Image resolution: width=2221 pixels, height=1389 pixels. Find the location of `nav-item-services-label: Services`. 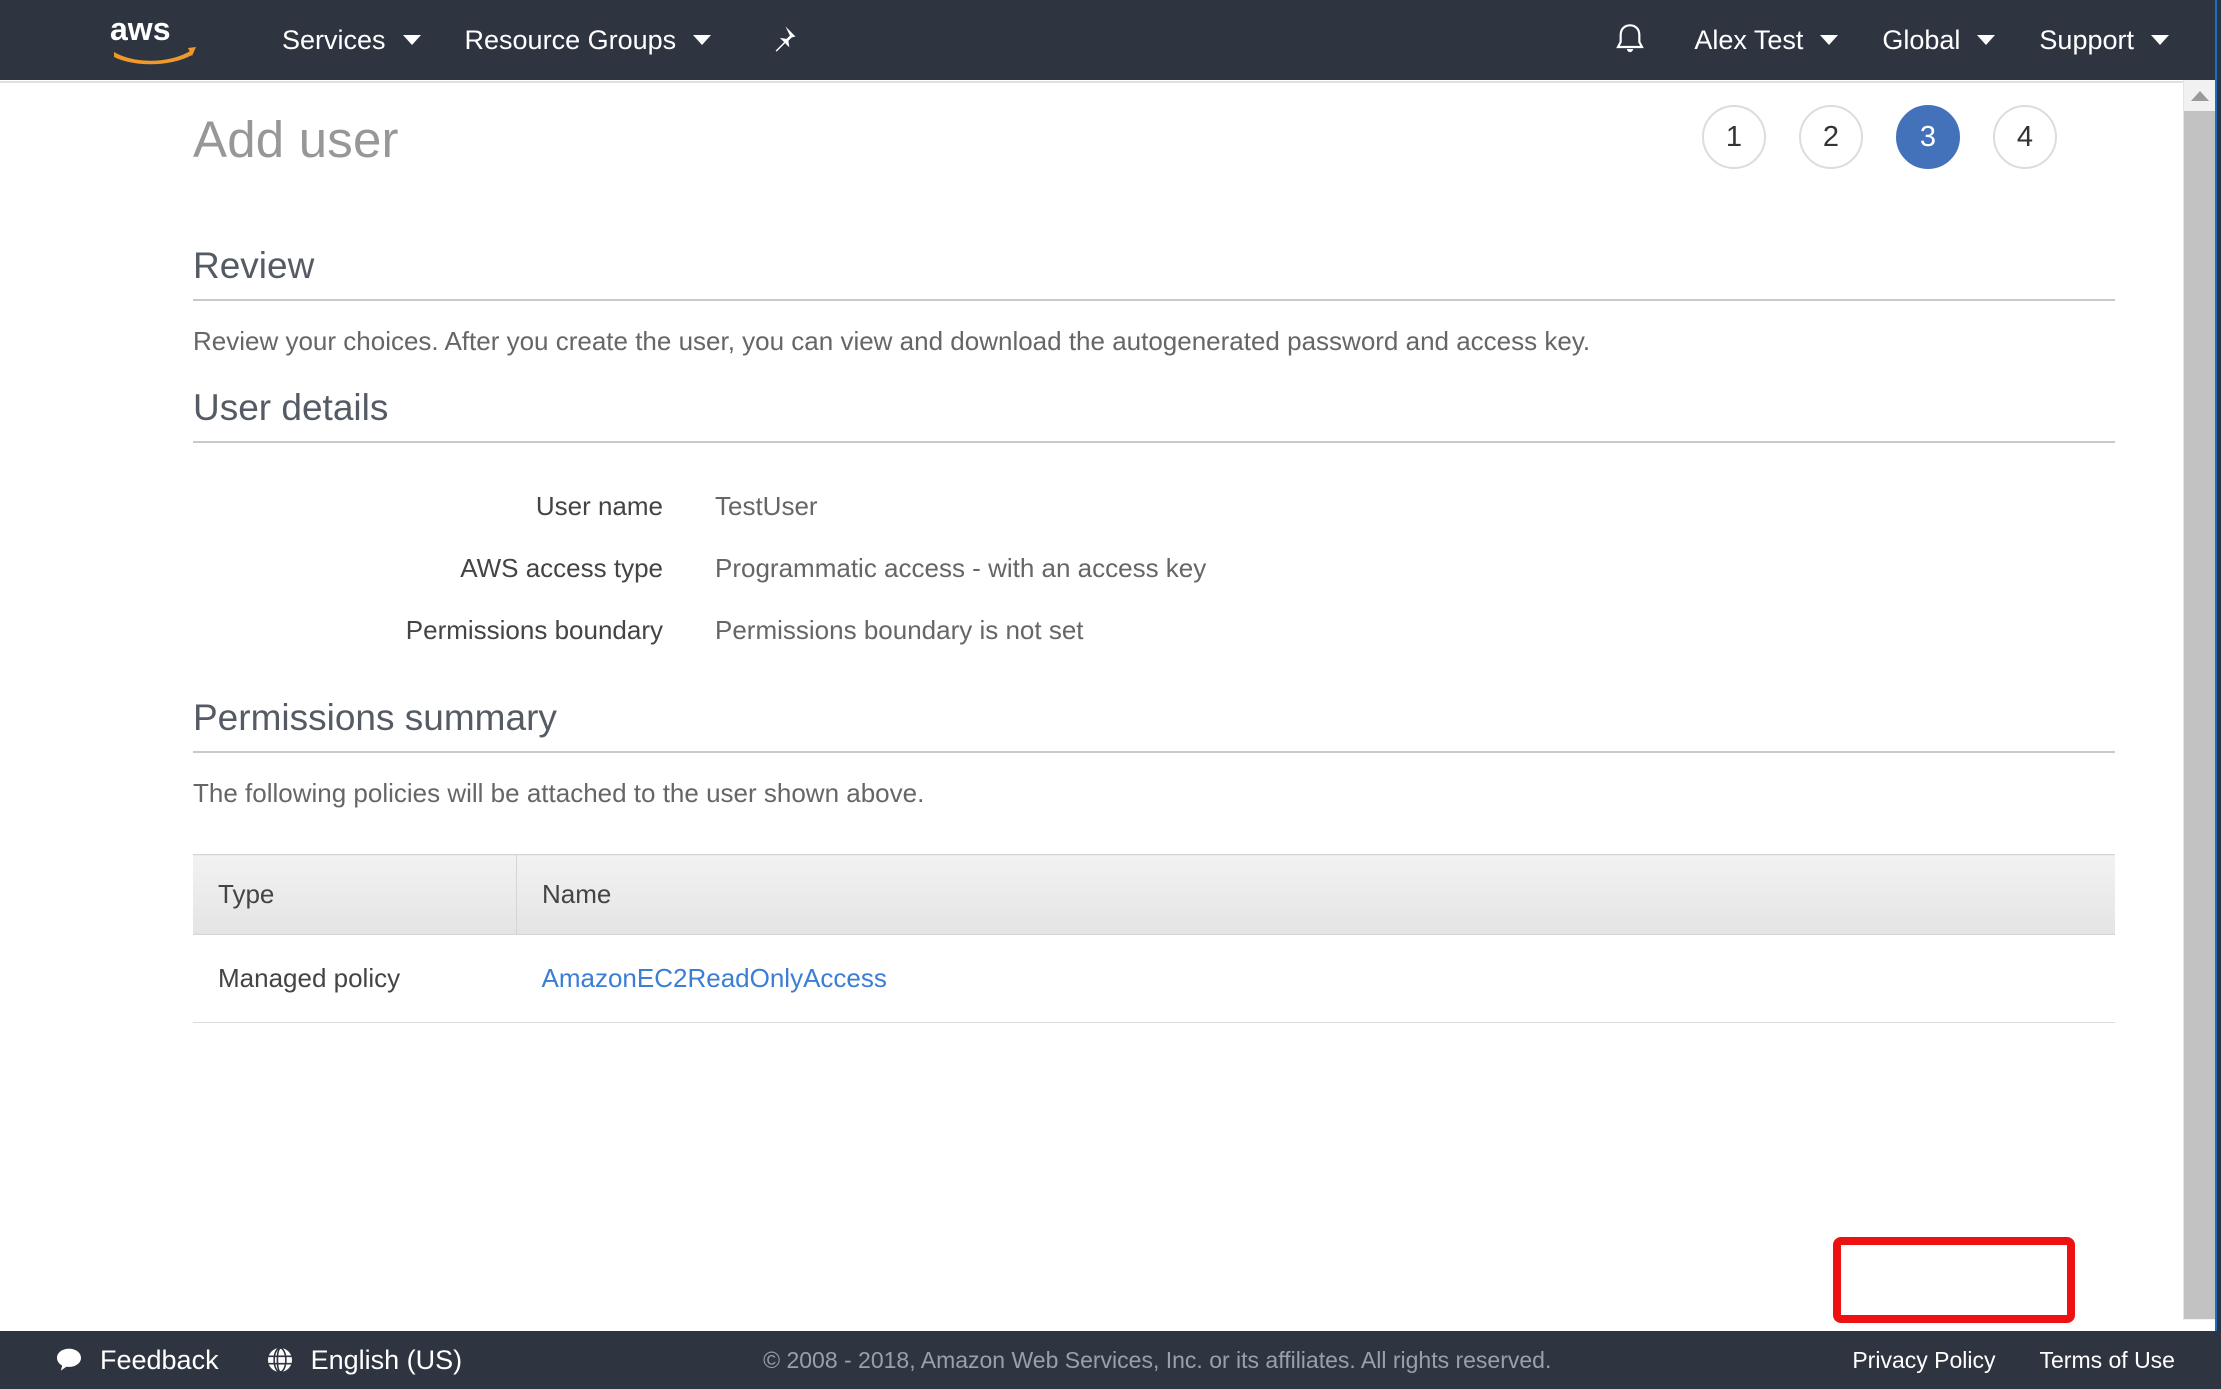

nav-item-services-label: Services is located at coordinates (334, 39).